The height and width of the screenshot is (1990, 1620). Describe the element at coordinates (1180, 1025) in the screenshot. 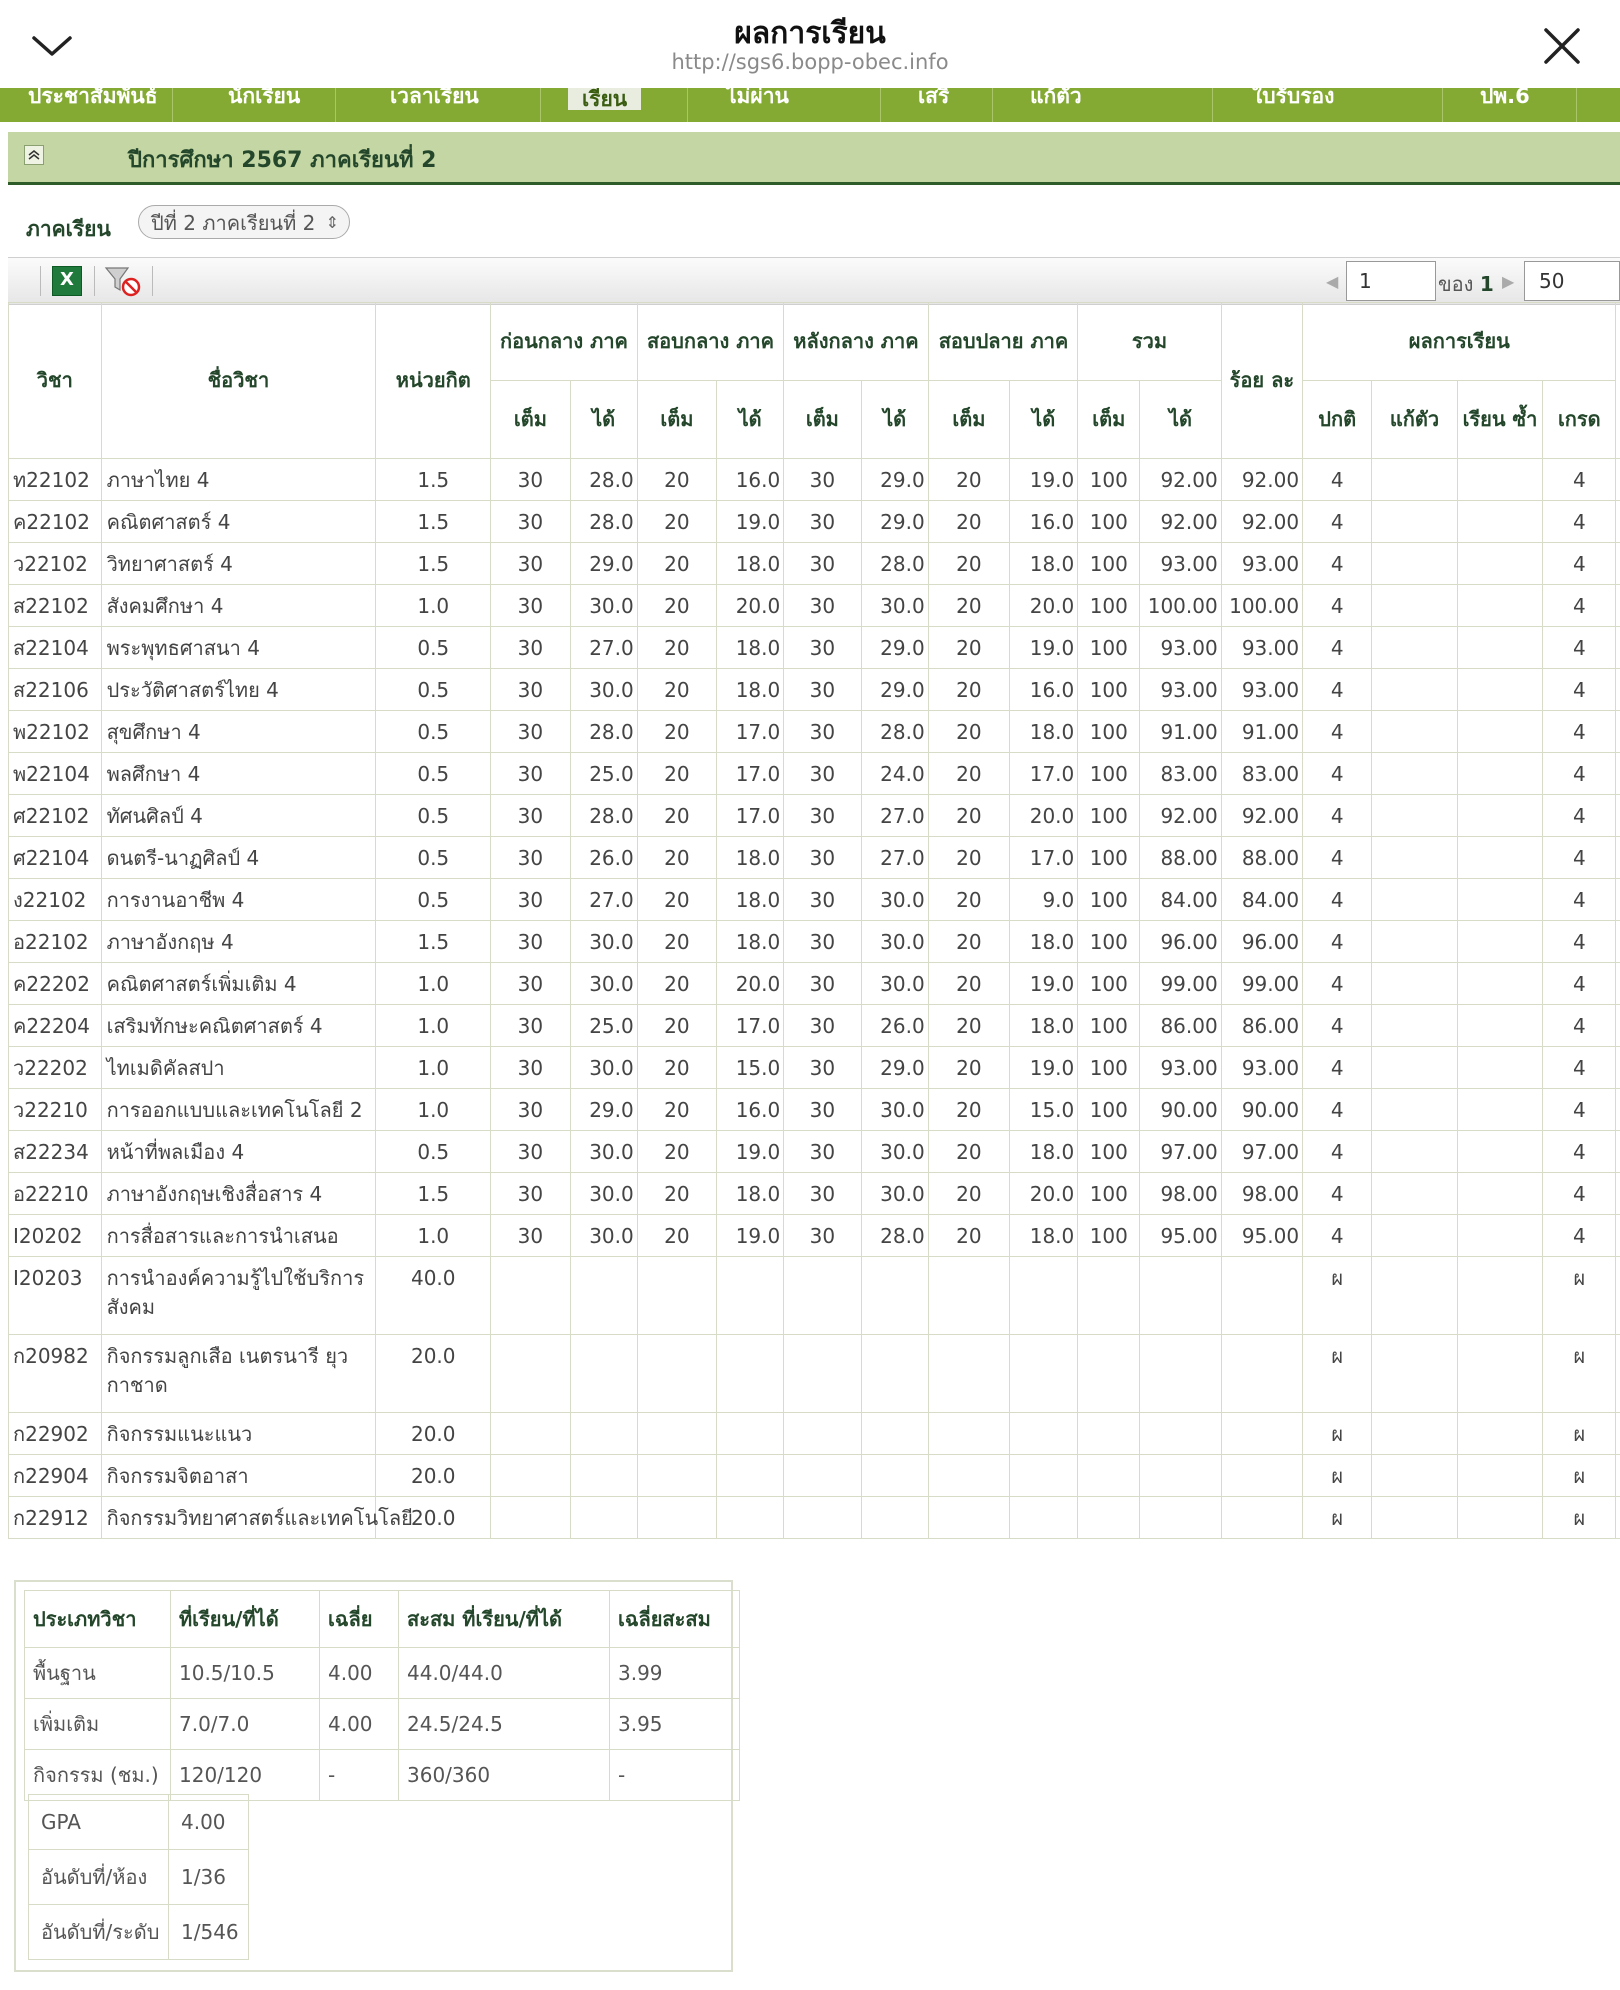

I see `total-got-cell: 86.00` at that location.